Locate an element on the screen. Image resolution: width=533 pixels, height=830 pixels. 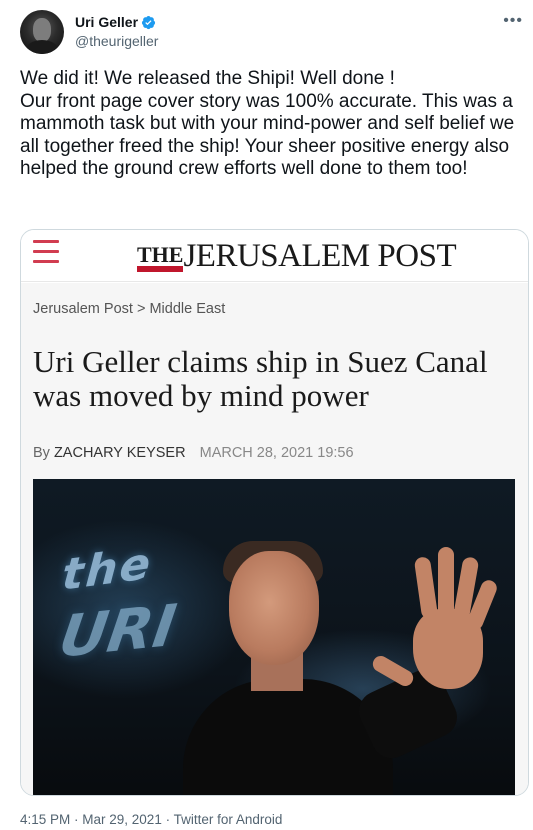
avatar-body is located at coordinates (42, 47).